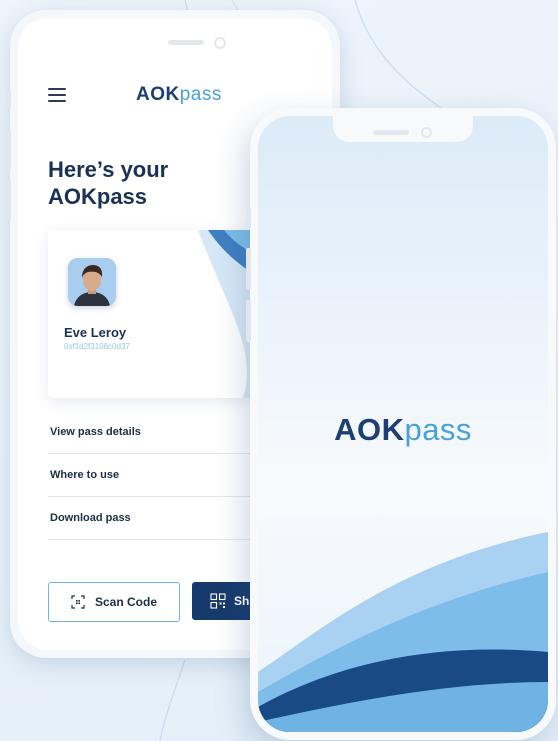 This screenshot has height=741, width=558. Describe the element at coordinates (108, 169) in the screenshot. I see `page-title-line1: Here’s your` at that location.